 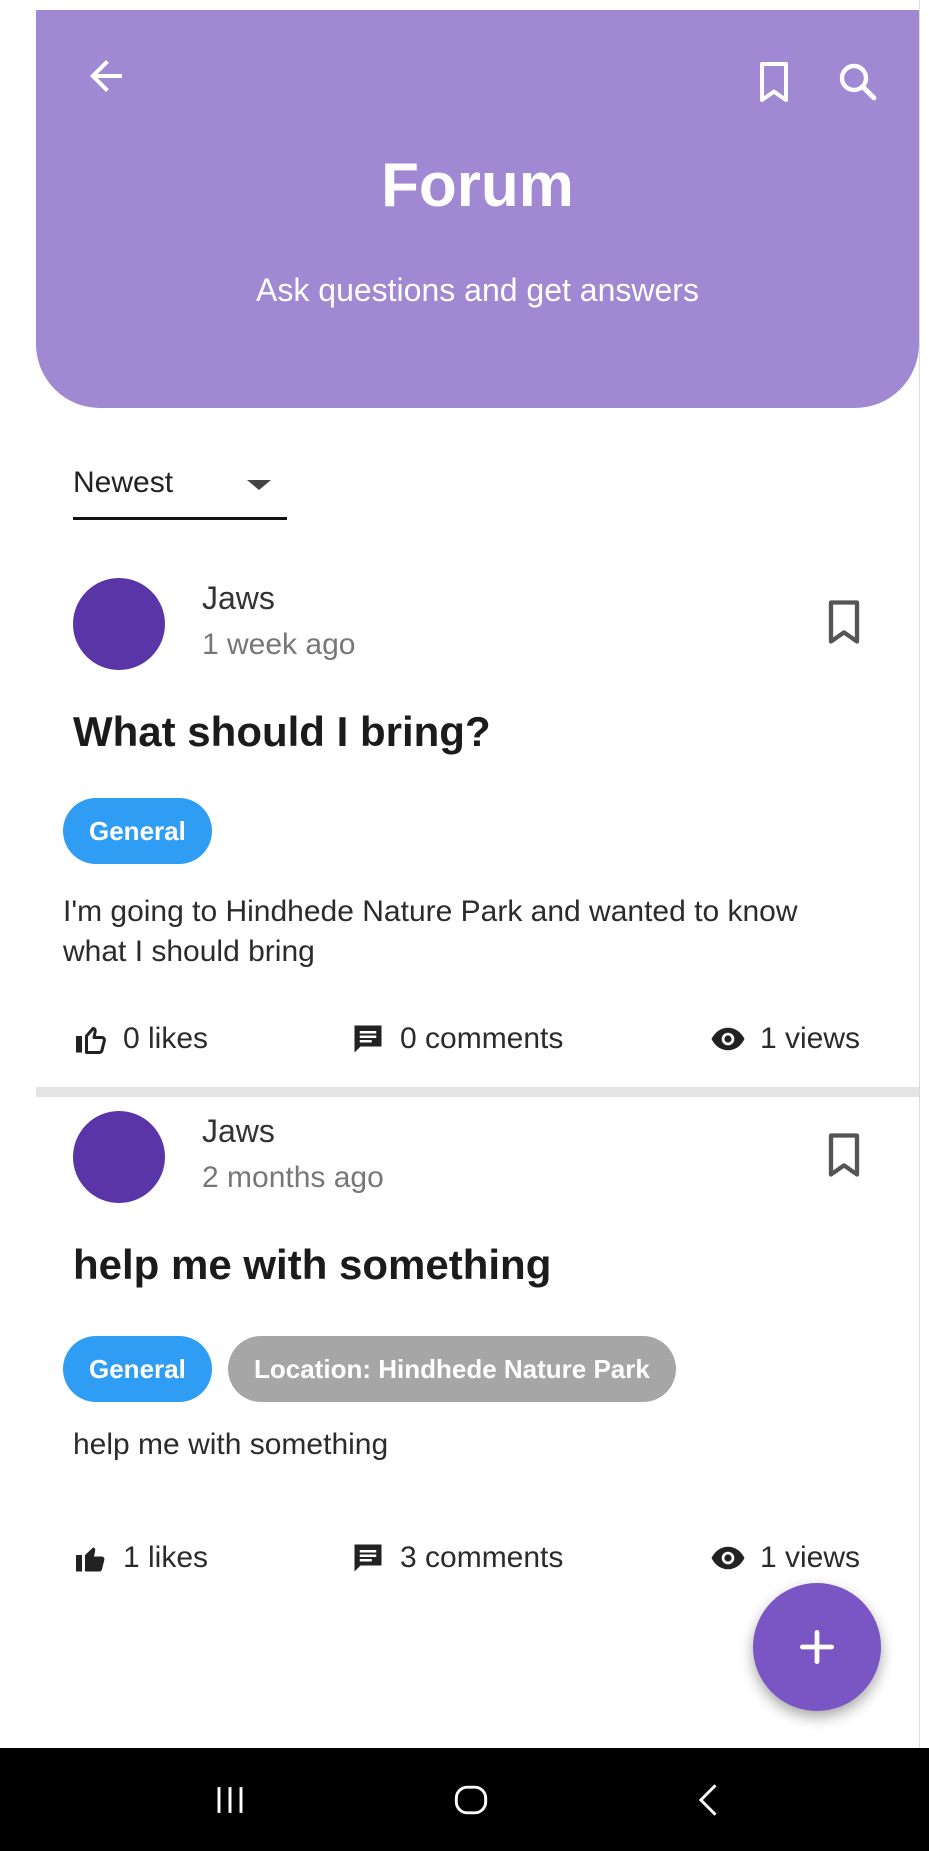 I want to click on window-edge, so click(x=924, y=874).